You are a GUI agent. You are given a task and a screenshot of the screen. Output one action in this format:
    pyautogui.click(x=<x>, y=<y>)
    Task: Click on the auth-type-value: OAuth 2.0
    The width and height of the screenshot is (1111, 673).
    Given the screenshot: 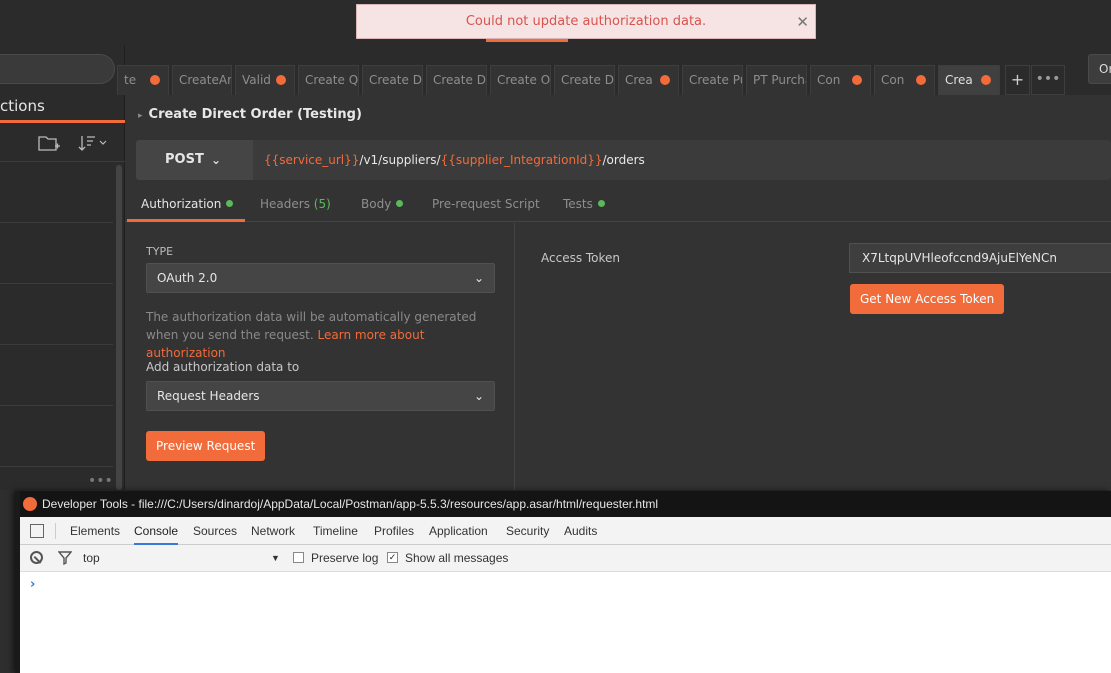 What is the action you would take?
    pyautogui.click(x=187, y=278)
    